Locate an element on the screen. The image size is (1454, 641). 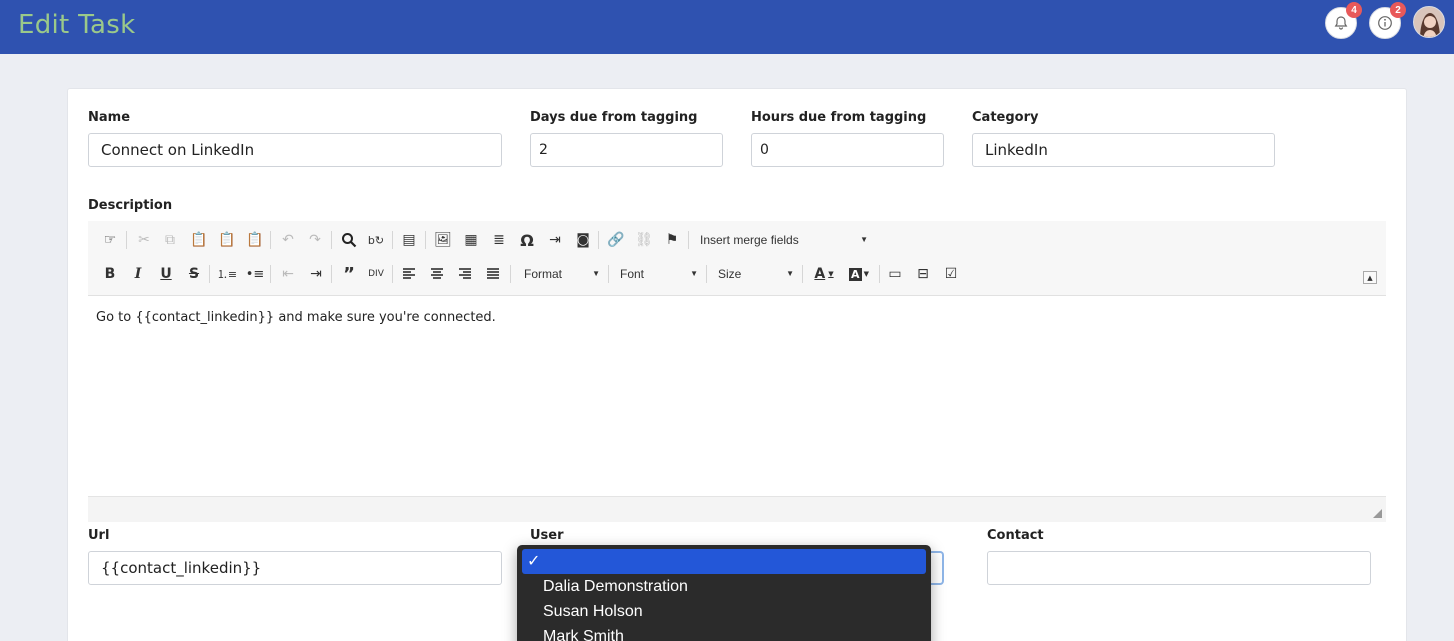
info-icon is located at coordinates (1385, 23).